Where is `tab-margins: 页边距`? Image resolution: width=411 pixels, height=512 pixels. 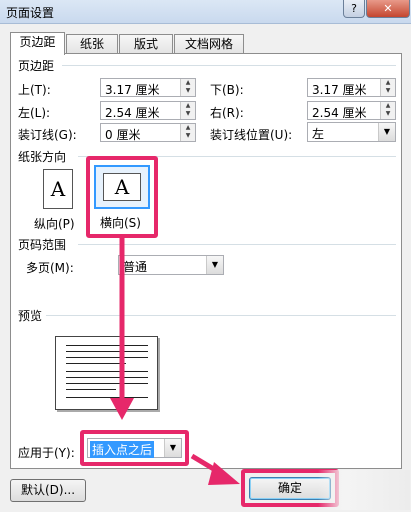
tab-margins: 页边距 is located at coordinates (37, 43).